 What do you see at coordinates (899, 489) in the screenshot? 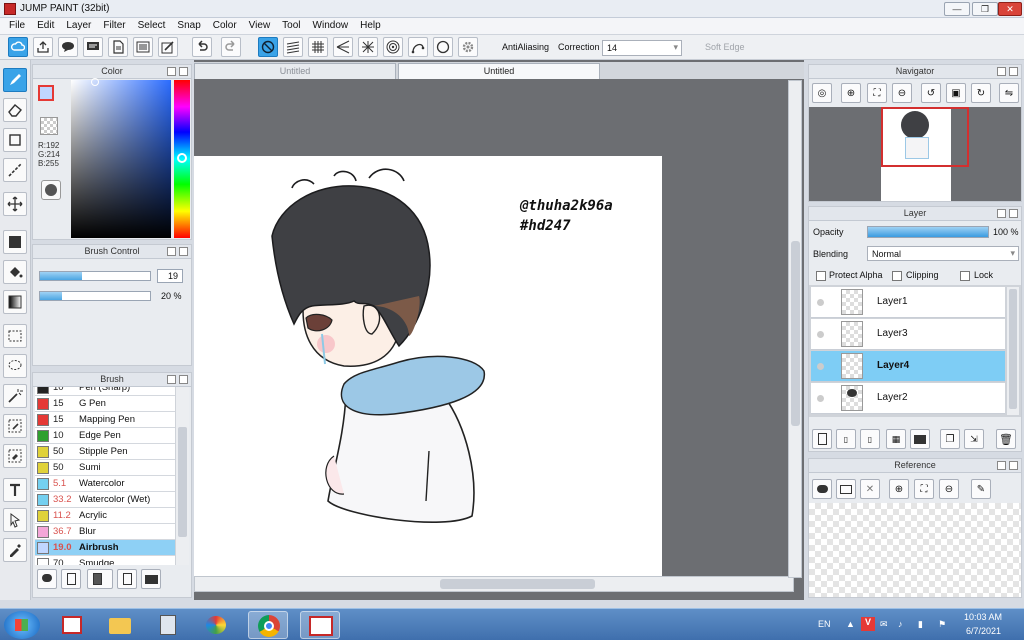
I see `reference-zoom-in-button: ⊕` at bounding box center [899, 489].